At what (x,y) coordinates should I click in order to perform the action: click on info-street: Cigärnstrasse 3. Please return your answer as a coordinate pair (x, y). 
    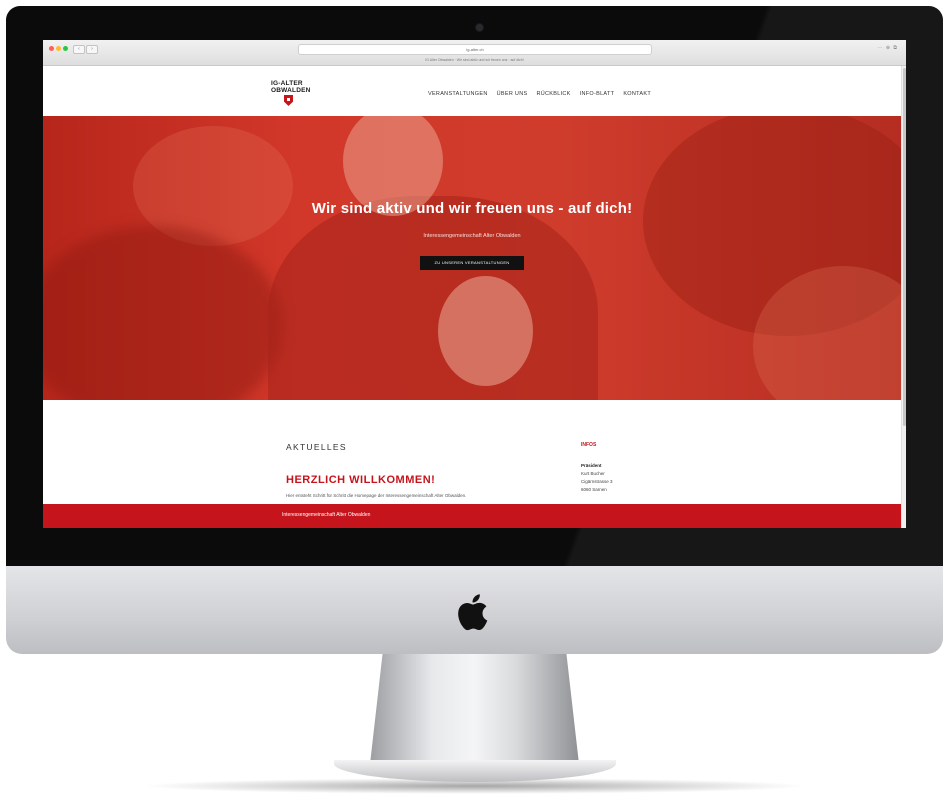
    Looking at the image, I should click on (597, 481).